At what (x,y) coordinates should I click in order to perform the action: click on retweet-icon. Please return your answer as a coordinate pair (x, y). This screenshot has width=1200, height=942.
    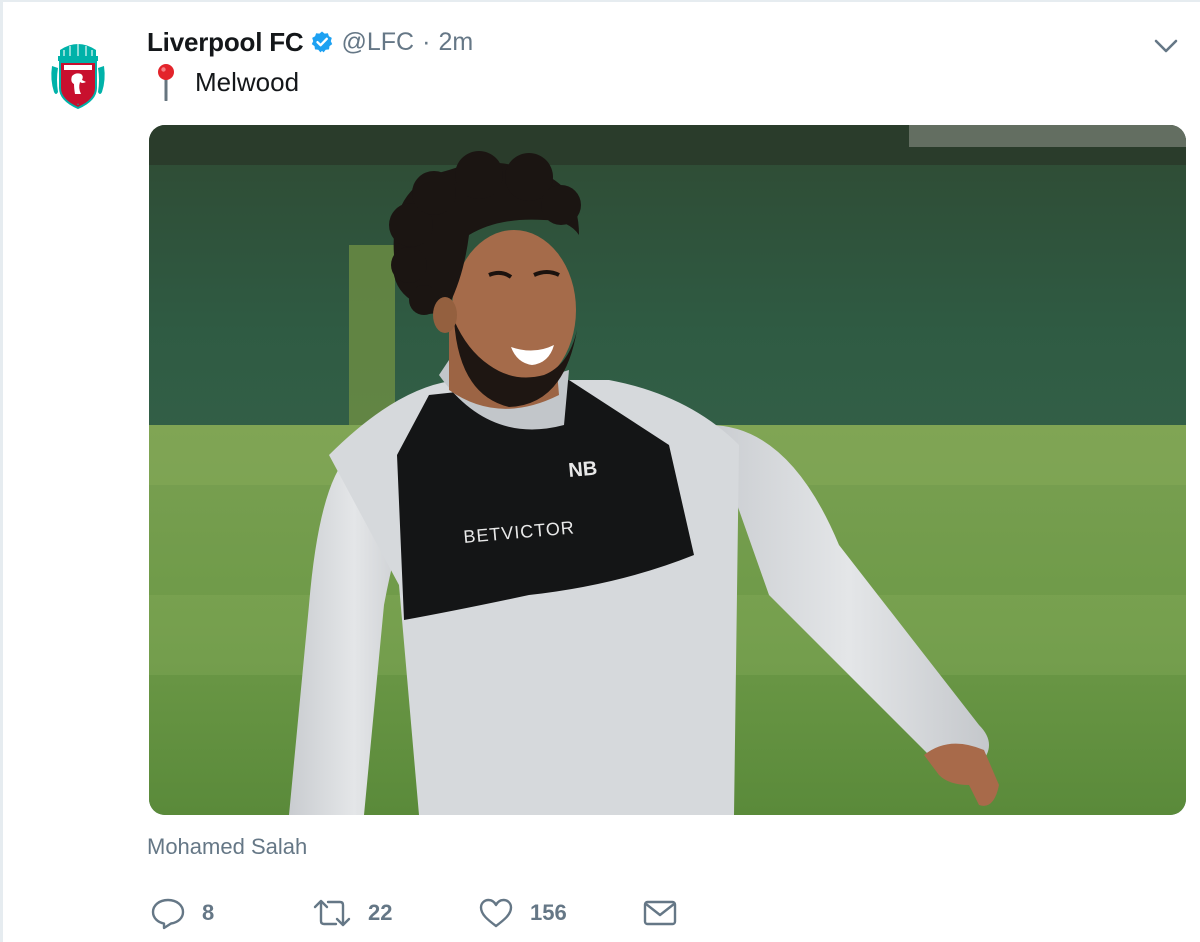
    Looking at the image, I should click on (332, 913).